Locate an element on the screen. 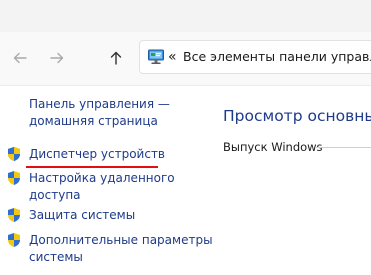 This screenshot has height=275, width=371. up-button is located at coordinates (116, 58).